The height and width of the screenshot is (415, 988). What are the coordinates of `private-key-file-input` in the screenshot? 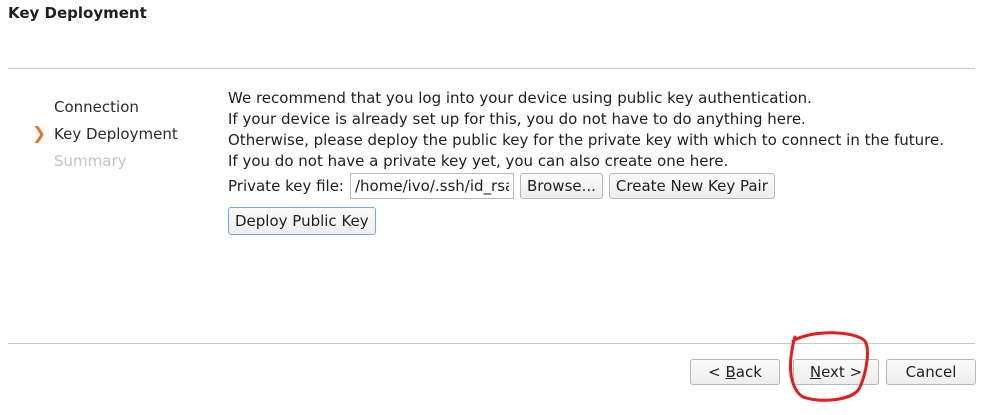 It's located at (432, 186).